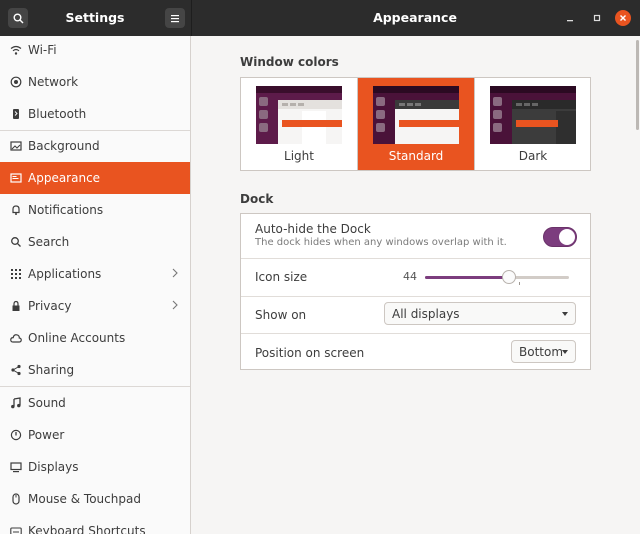 This screenshot has width=640, height=534. I want to click on close-button, so click(623, 18).